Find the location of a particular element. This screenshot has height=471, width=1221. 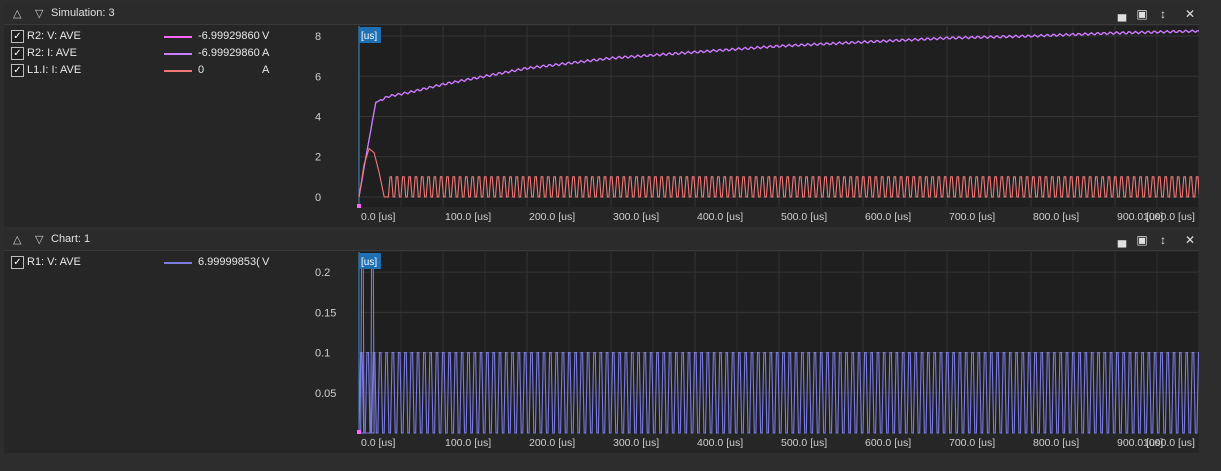

legend-name: R2: I: AVE is located at coordinates (52, 53).